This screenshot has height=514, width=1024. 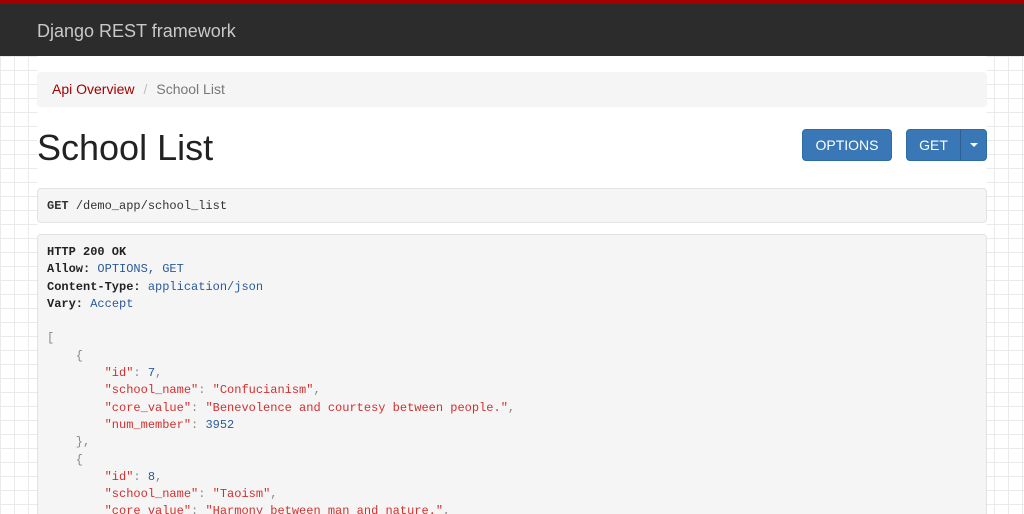 What do you see at coordinates (847, 145) in the screenshot?
I see `options-button: OPTIONS` at bounding box center [847, 145].